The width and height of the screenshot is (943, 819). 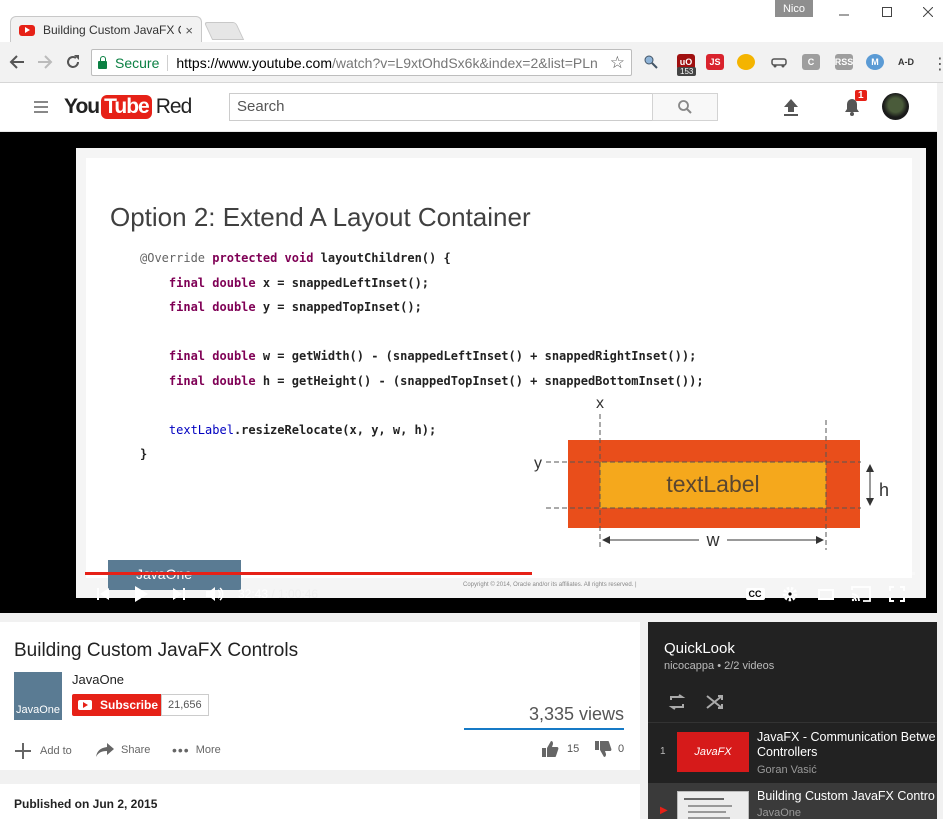 I want to click on minimize-icon, so click(x=844, y=12).